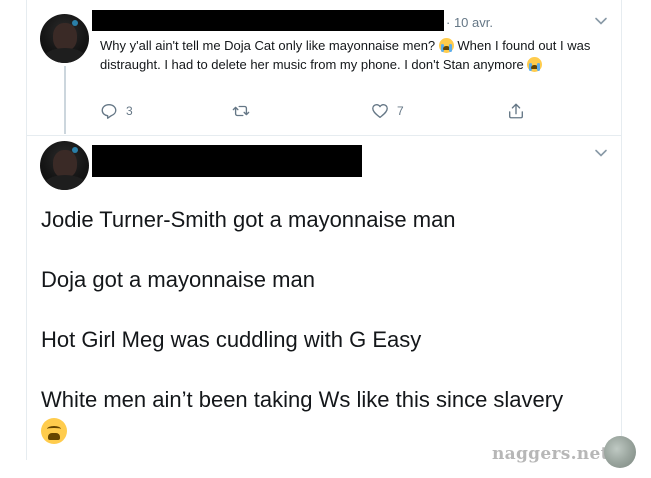 The height and width of the screenshot is (478, 651). I want to click on watermark-text: naggers.net, so click(550, 454).